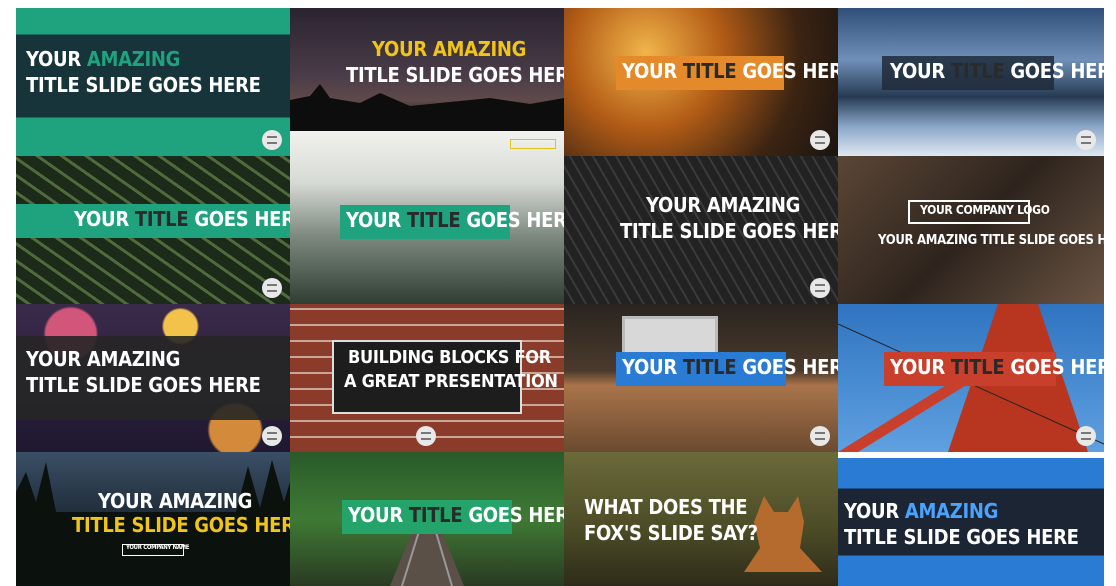  Describe the element at coordinates (985, 210) in the screenshot. I see `company-logo-placeholder: YOUR COMPANY LOGO` at that location.